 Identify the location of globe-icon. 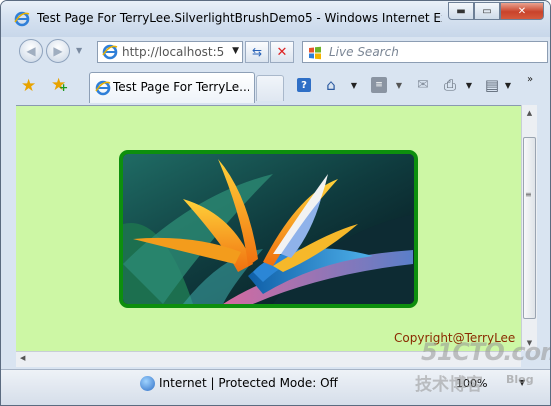
(147, 383).